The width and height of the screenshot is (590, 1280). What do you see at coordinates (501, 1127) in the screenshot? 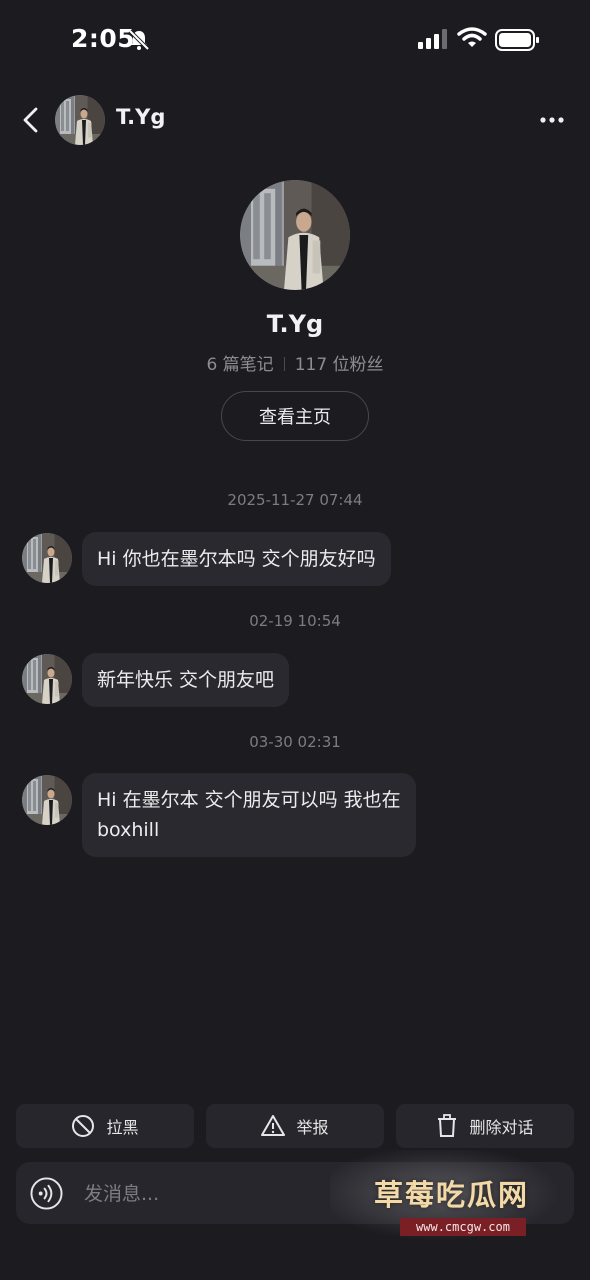
I see `delete-label: 删除对话` at bounding box center [501, 1127].